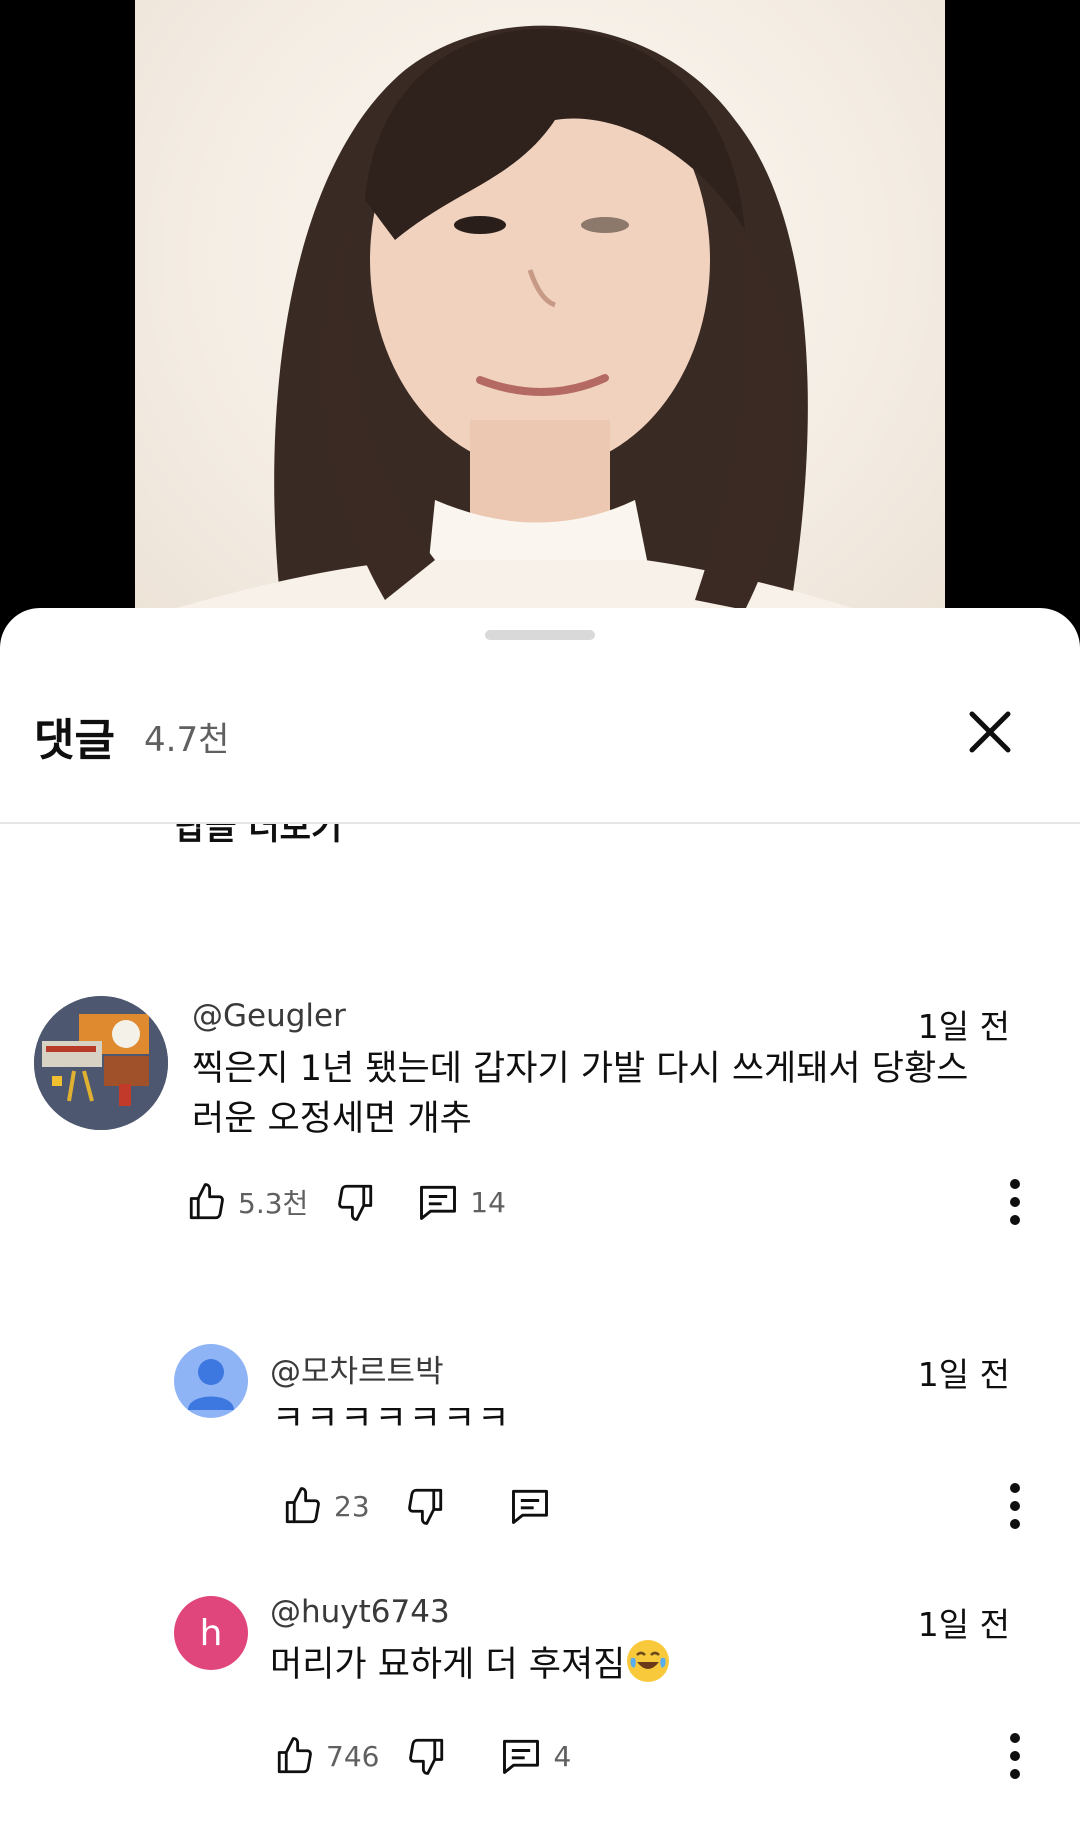  I want to click on avatar-pixel-art-image, so click(101, 1063).